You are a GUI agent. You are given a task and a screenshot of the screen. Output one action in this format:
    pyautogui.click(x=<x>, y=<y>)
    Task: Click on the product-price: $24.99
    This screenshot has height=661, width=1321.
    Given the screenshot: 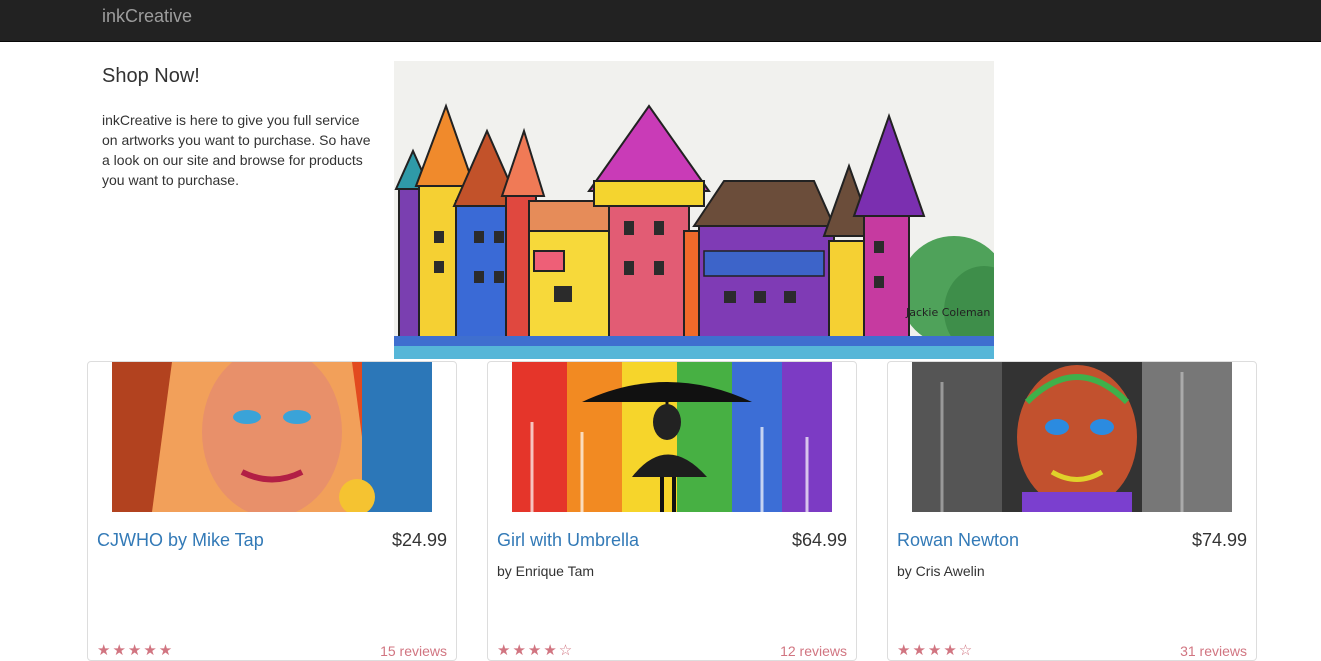 What is the action you would take?
    pyautogui.click(x=419, y=540)
    